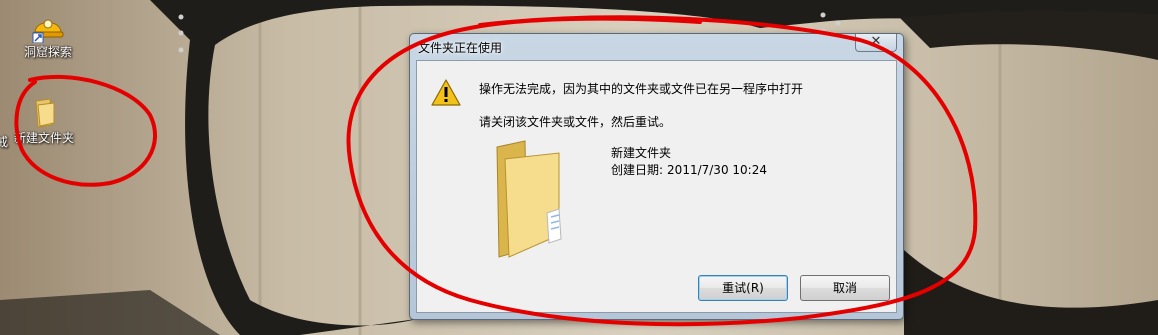  I want to click on dialog-titlebar: 文件夹正在使用 ✕, so click(656, 47).